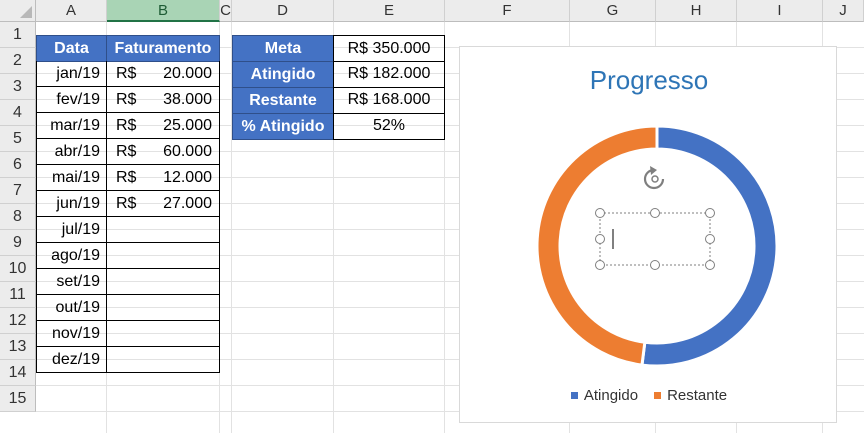 The height and width of the screenshot is (433, 864). What do you see at coordinates (71, 256) in the screenshot?
I see `cell-month: ago/19` at bounding box center [71, 256].